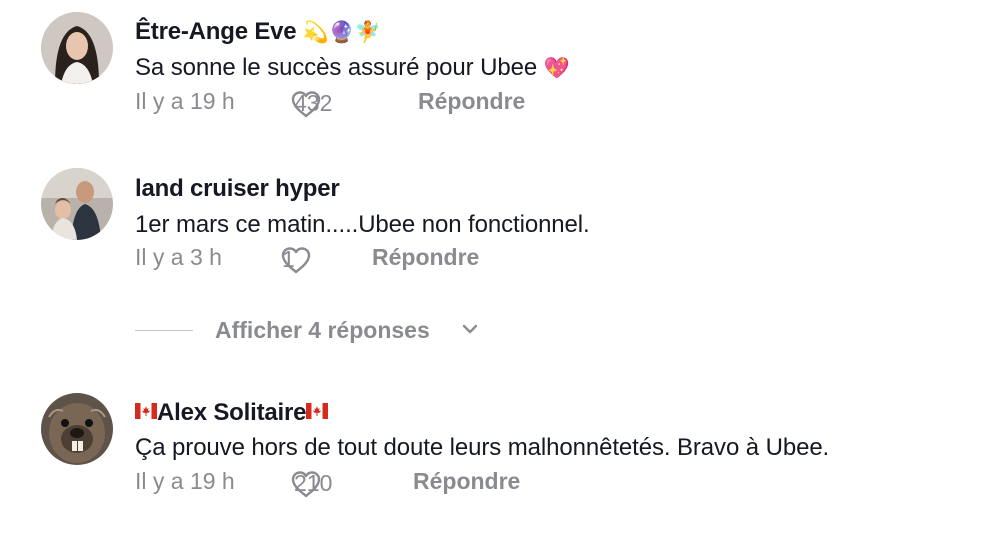 The image size is (984, 538). I want to click on comment-author: land cruiser hyper, so click(237, 189).